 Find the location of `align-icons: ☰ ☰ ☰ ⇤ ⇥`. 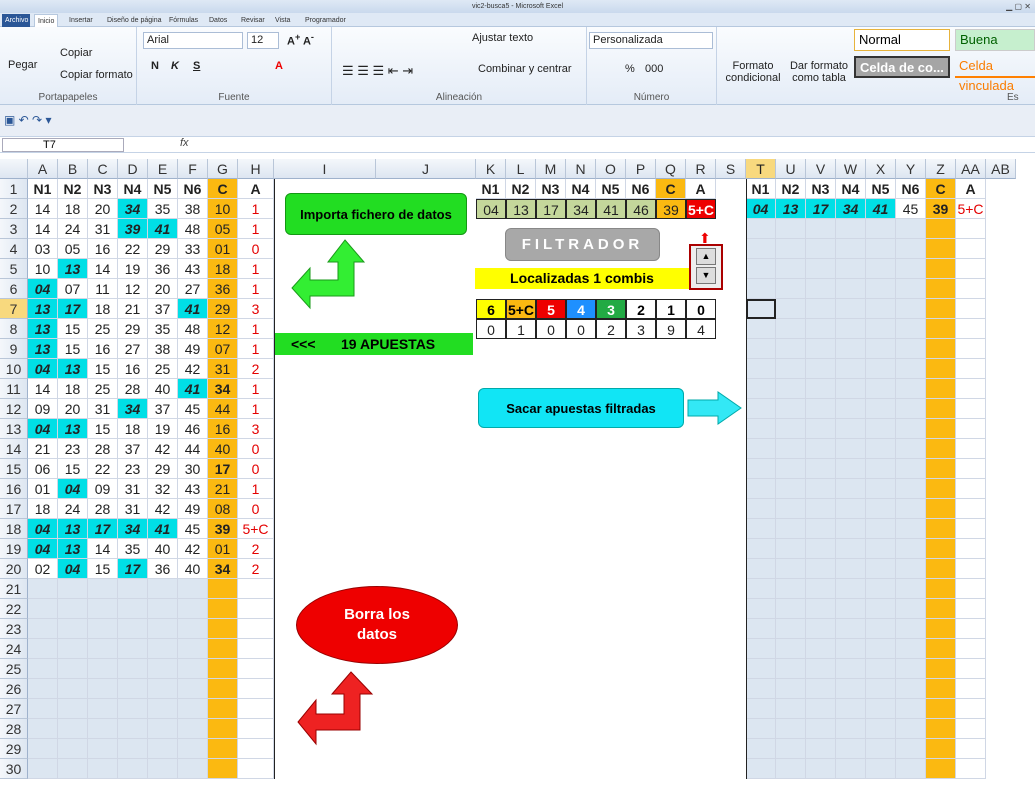

align-icons: ☰ ☰ ☰ ⇤ ⇥ is located at coordinates (377, 71).